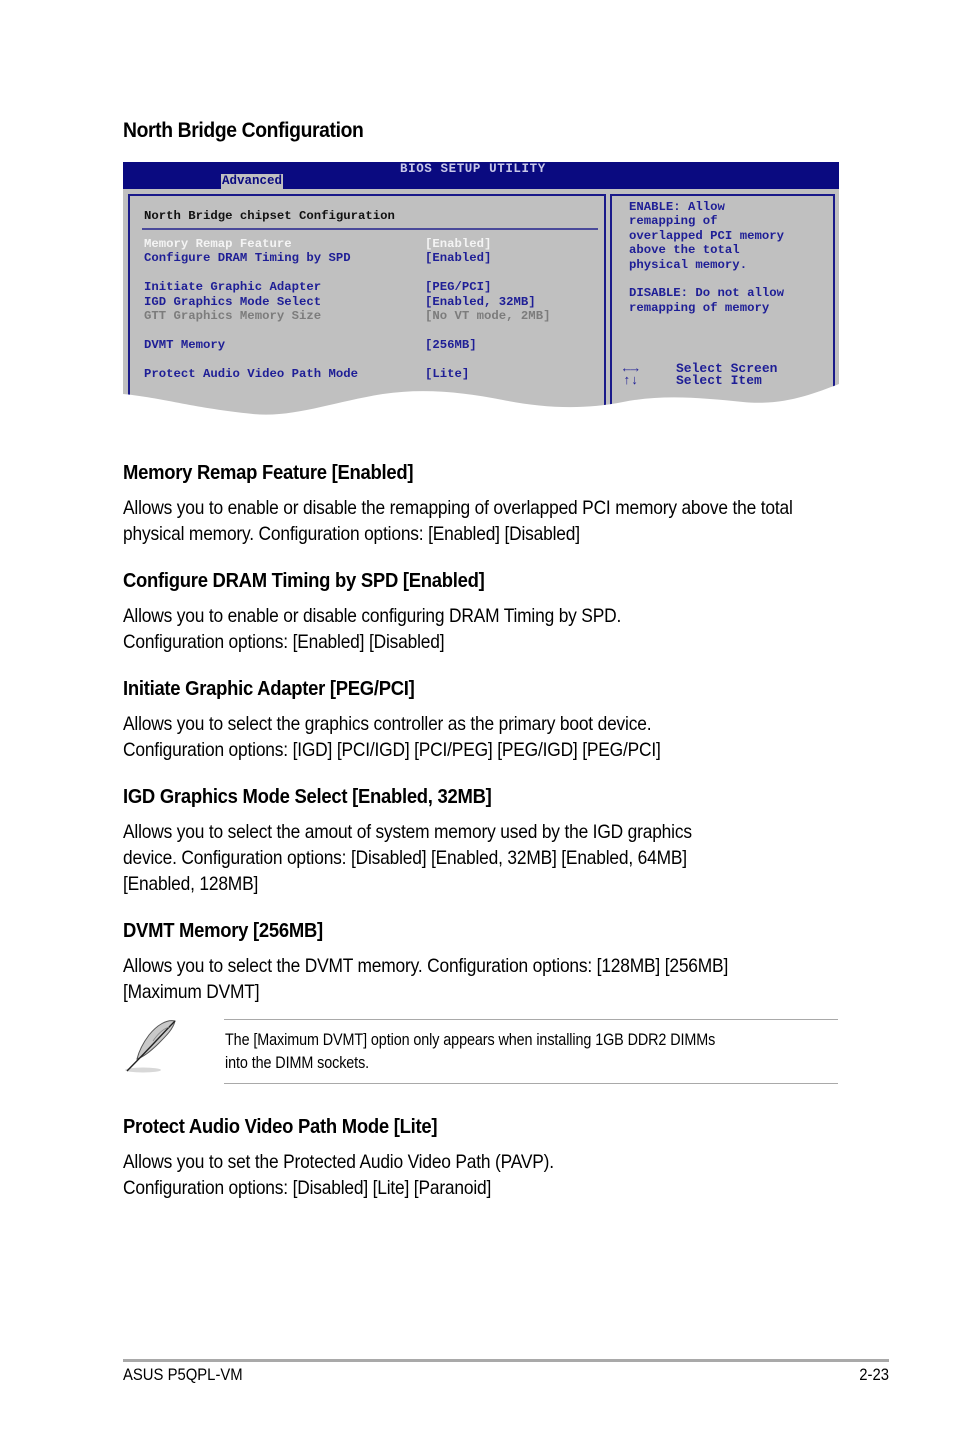 The image size is (954, 1438). Describe the element at coordinates (531, 1083) in the screenshot. I see `note-bottom-rule` at that location.